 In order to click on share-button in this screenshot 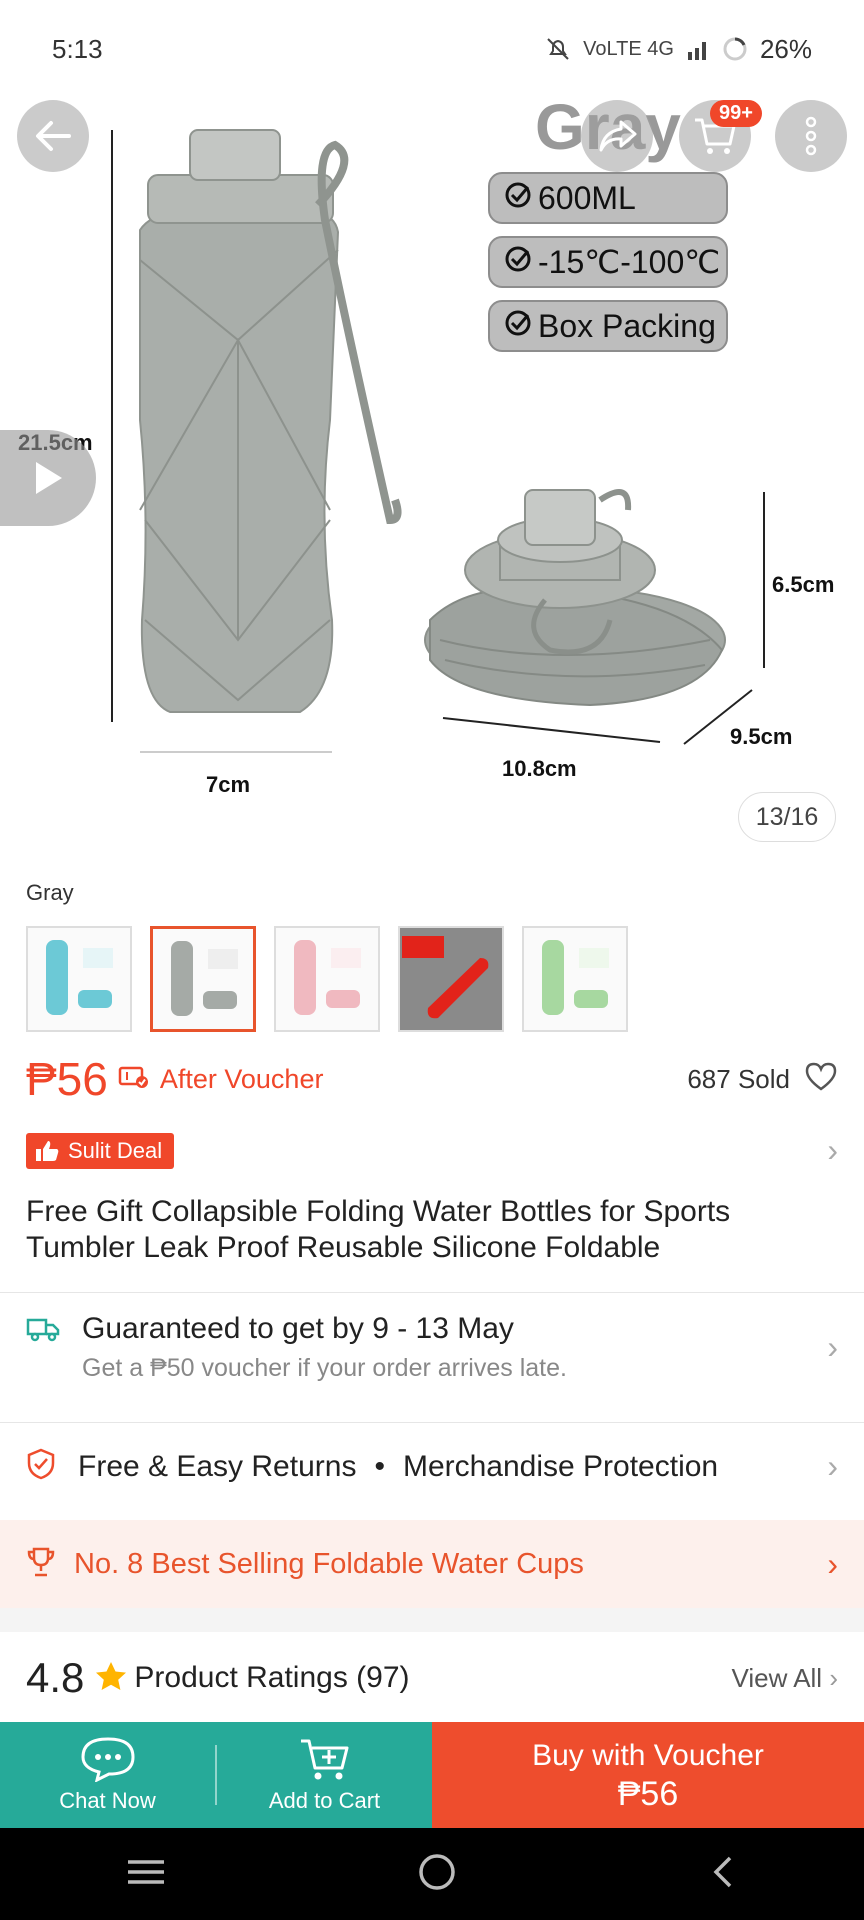, I will do `click(617, 136)`.